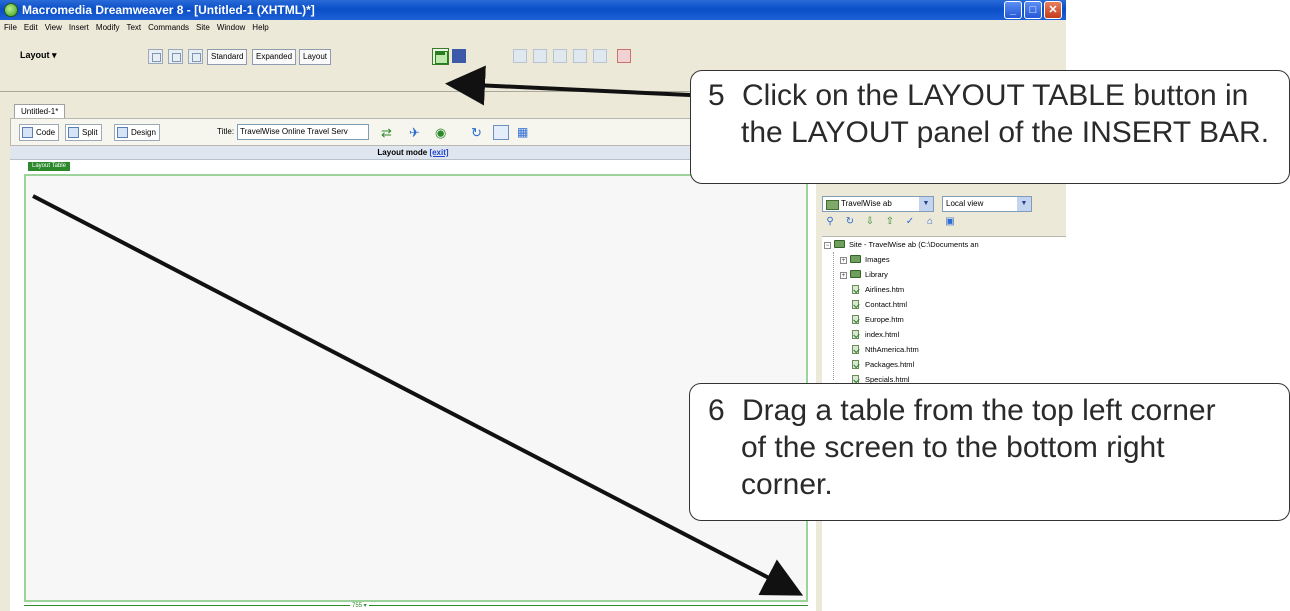 Image resolution: width=1290 pixels, height=611 pixels. Describe the element at coordinates (459, 56) in the screenshot. I see `draw-layout-cell-button` at that location.